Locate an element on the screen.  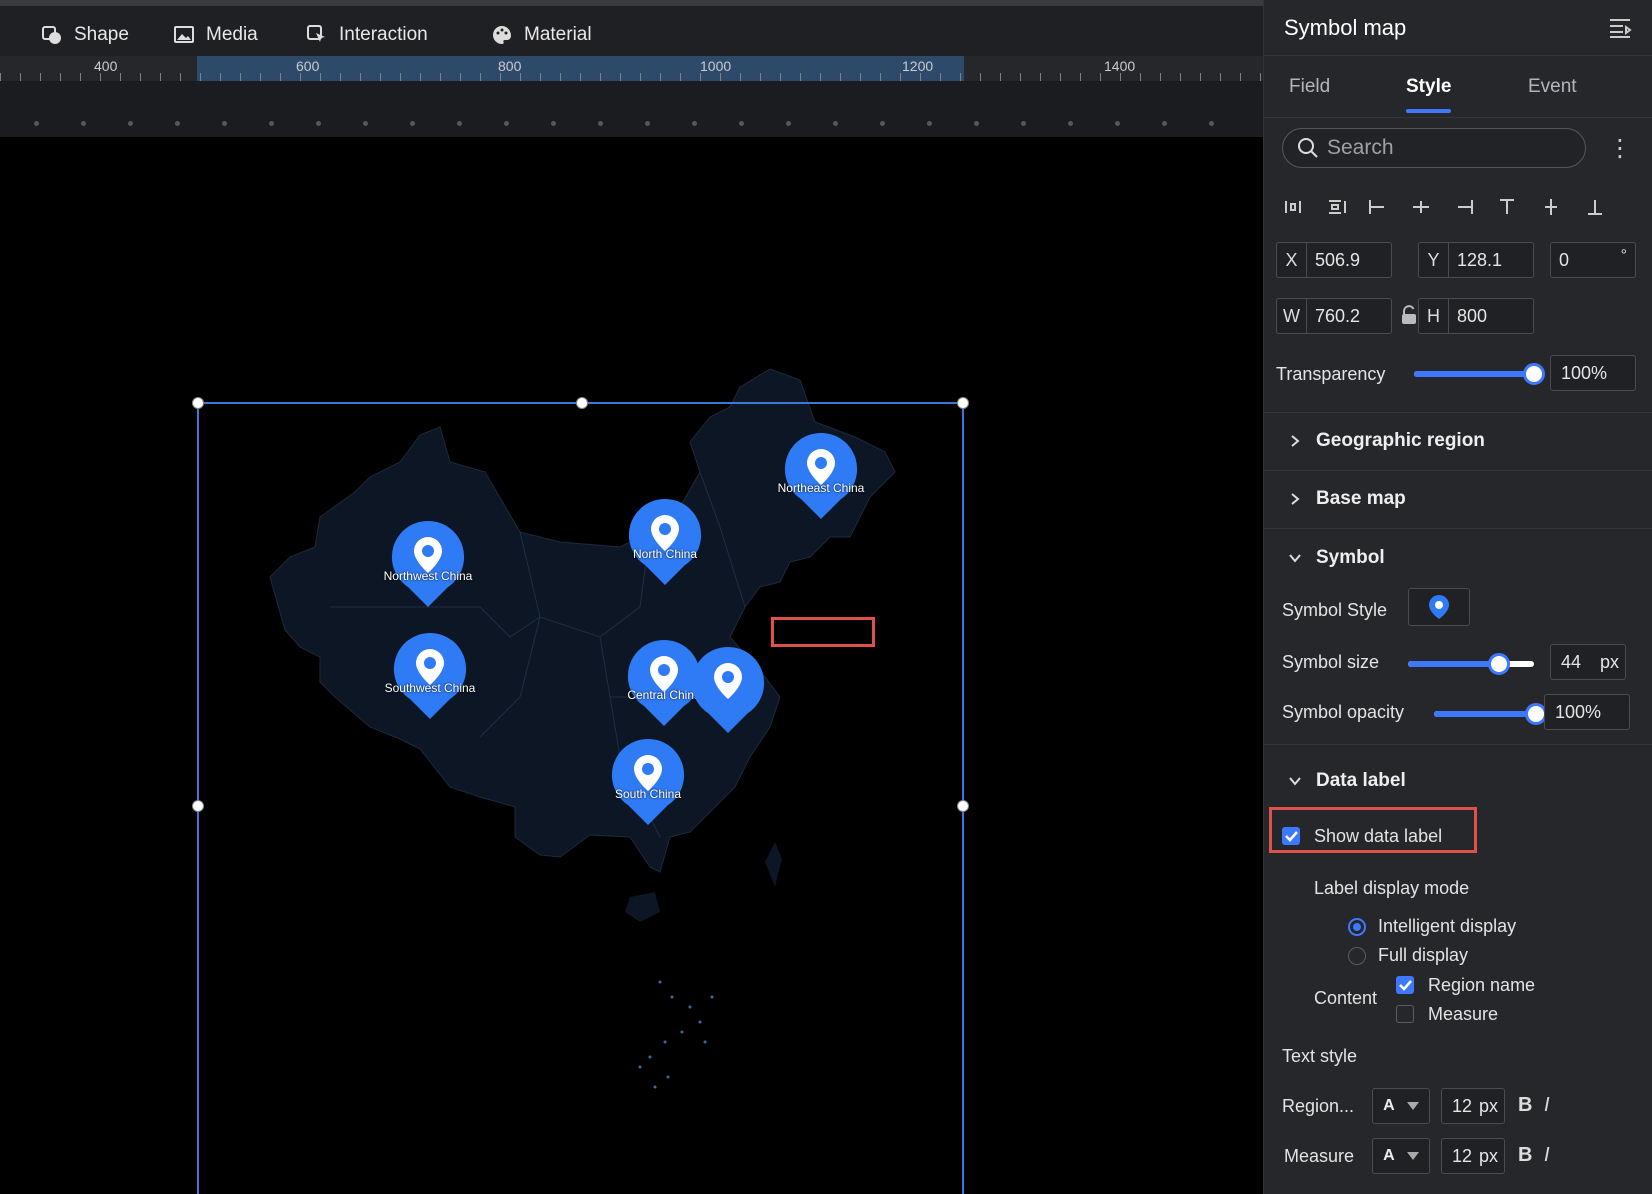
search-box is located at coordinates (1434, 148).